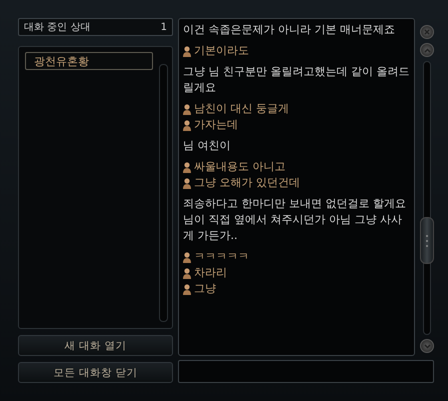 The height and width of the screenshot is (401, 448). I want to click on close-all-button: 모든 대화창 닫기, so click(95, 372).